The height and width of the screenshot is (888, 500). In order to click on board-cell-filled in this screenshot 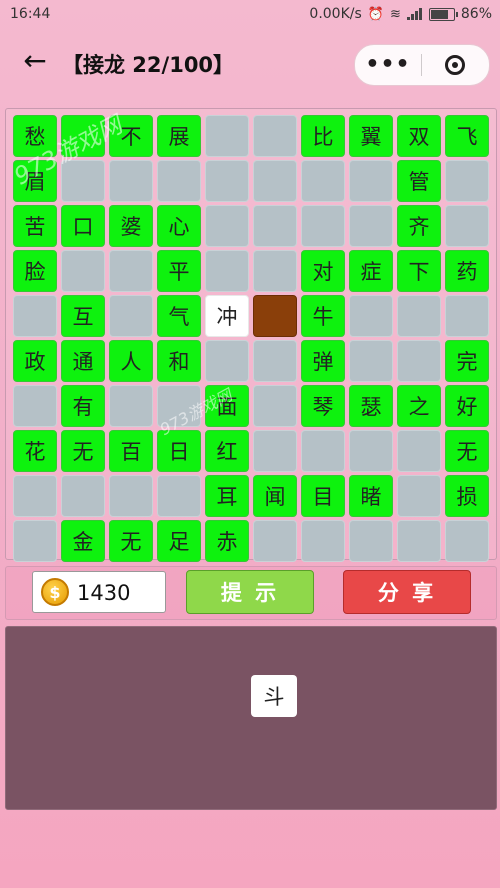, I will do `click(83, 136)`.